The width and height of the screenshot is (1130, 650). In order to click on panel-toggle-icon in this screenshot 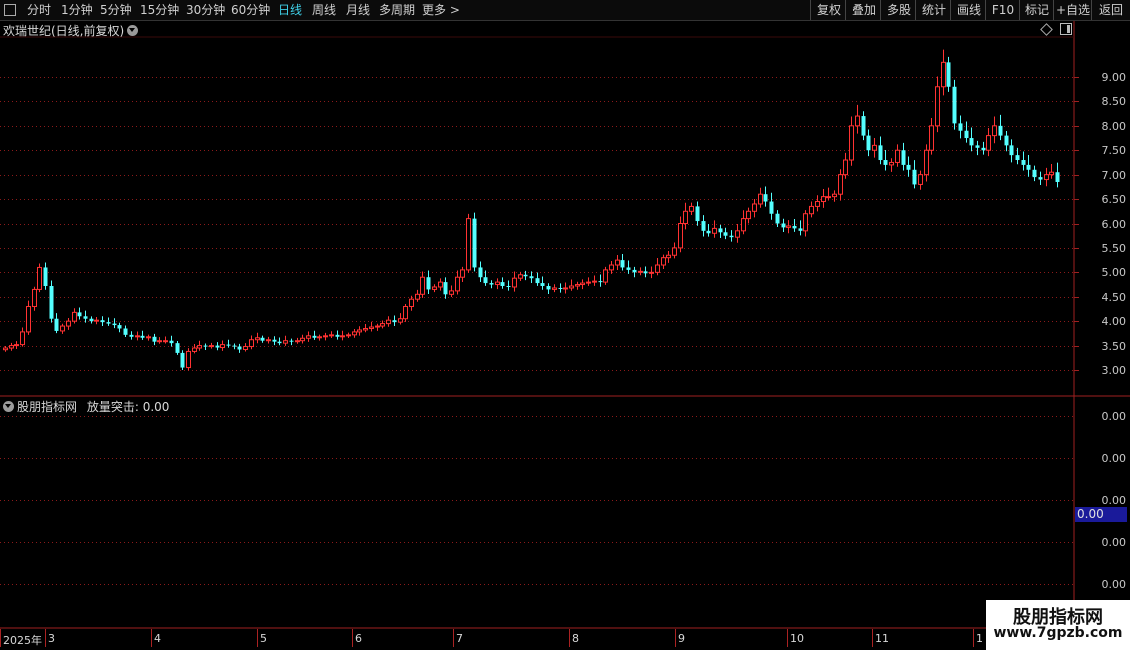, I will do `click(1066, 29)`.